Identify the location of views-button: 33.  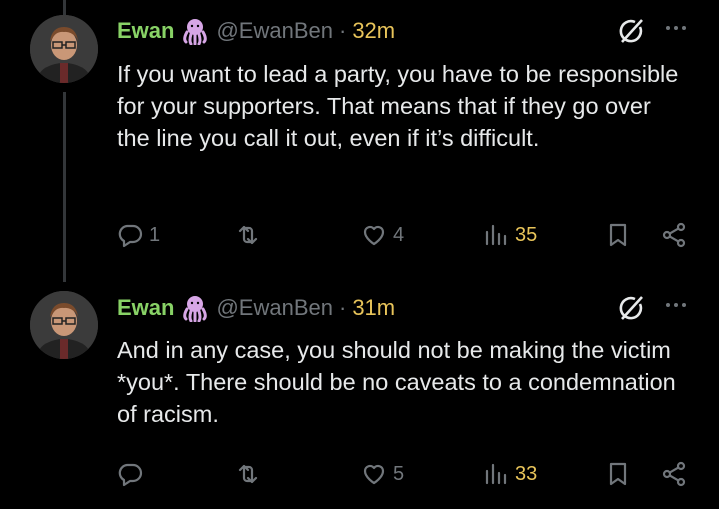
(510, 474).